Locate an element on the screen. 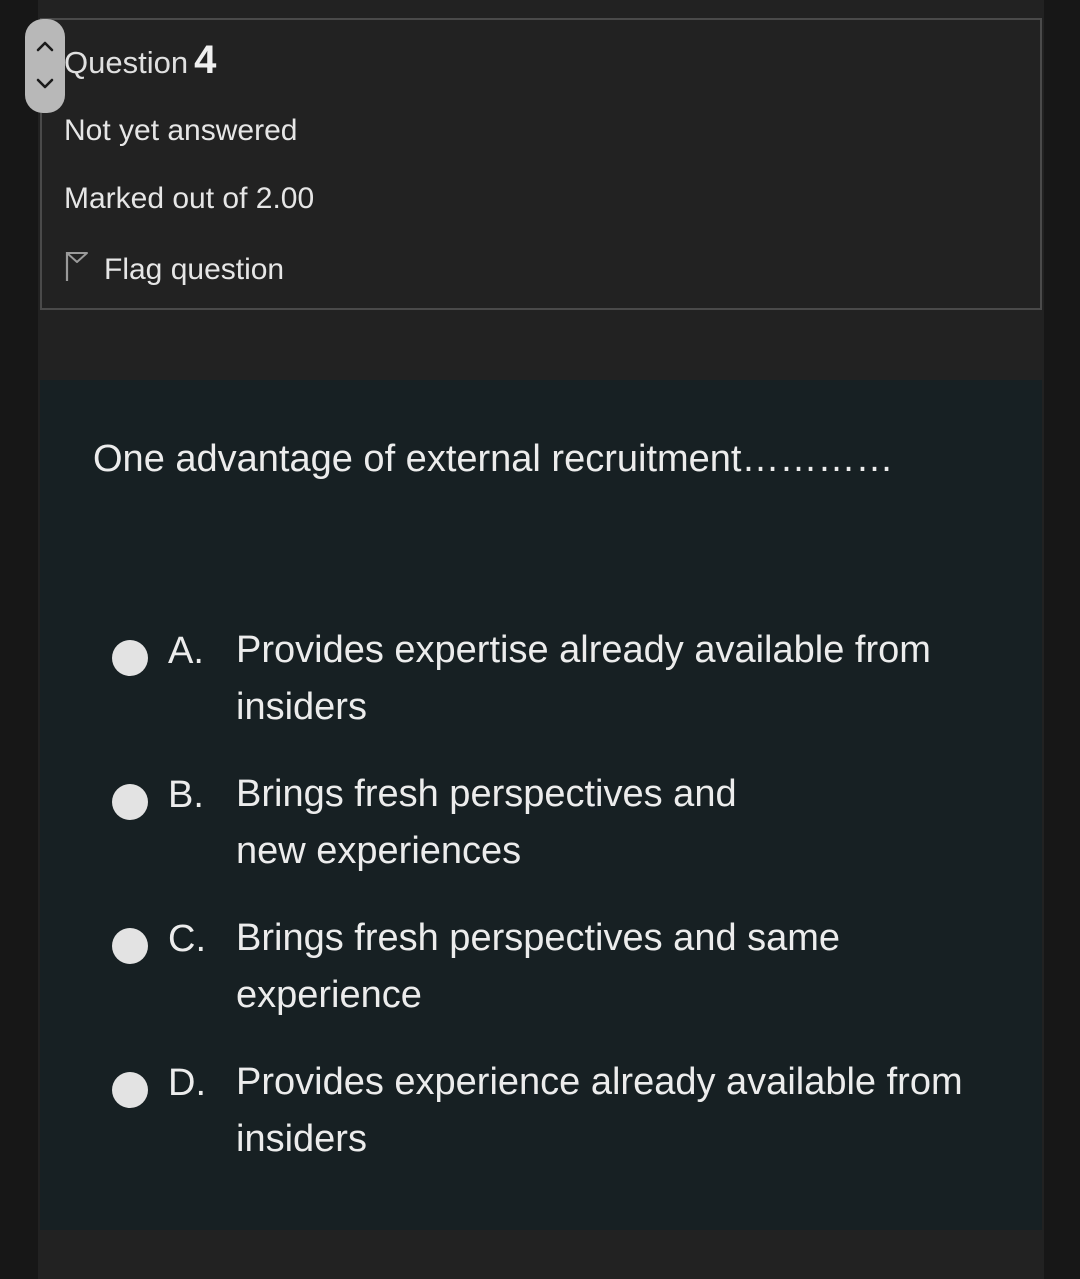  answer-letter: A. is located at coordinates (186, 651).